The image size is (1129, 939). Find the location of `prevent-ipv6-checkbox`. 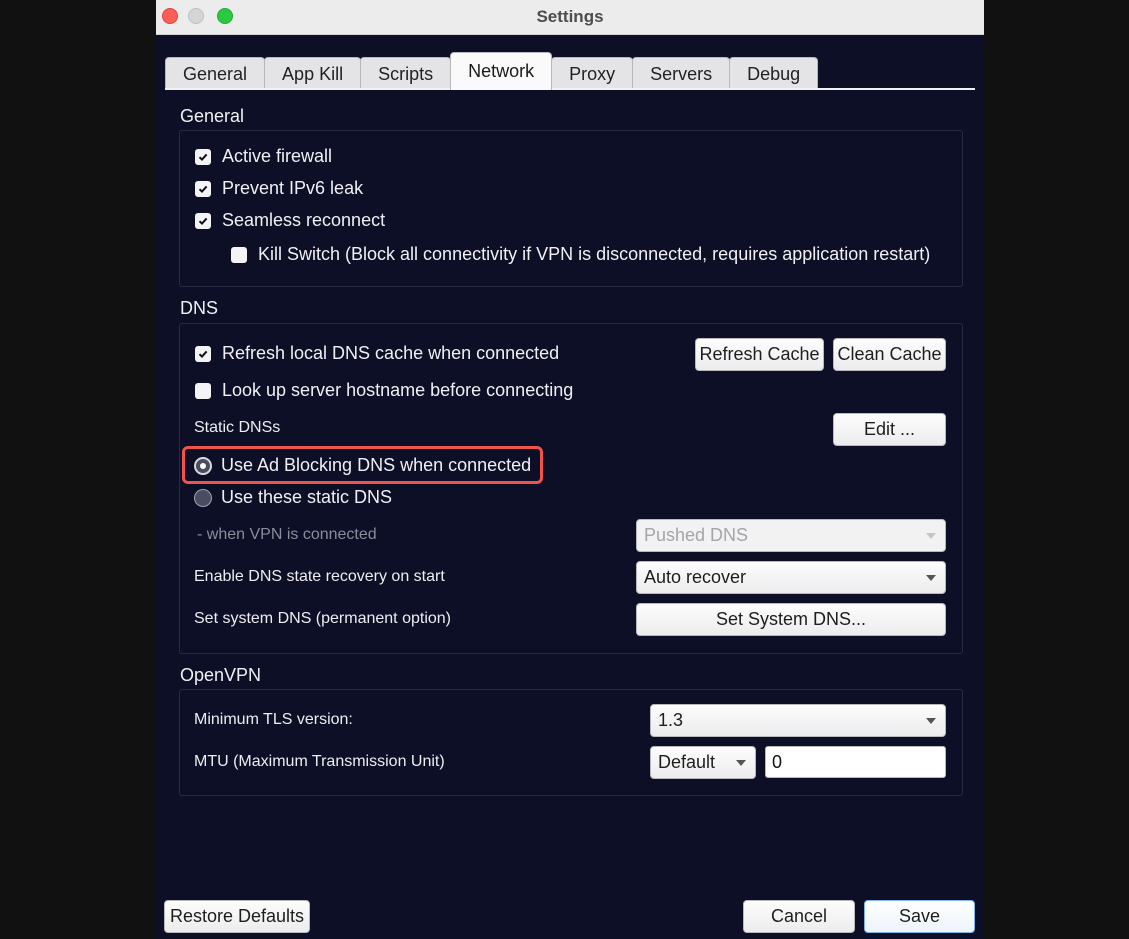

prevent-ipv6-checkbox is located at coordinates (203, 188).